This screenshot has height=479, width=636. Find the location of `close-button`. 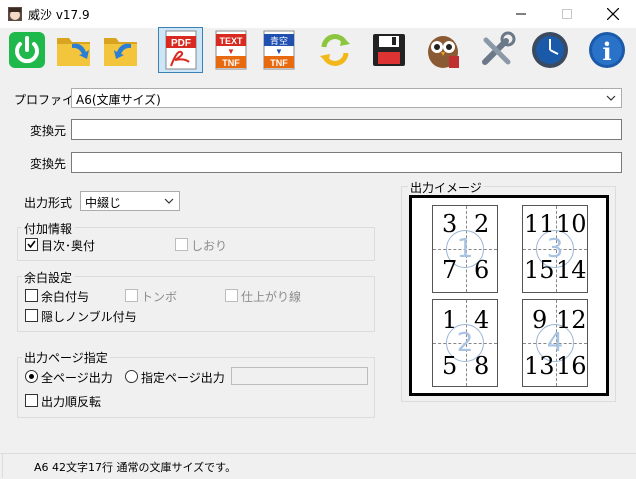

close-button is located at coordinates (613, 14).